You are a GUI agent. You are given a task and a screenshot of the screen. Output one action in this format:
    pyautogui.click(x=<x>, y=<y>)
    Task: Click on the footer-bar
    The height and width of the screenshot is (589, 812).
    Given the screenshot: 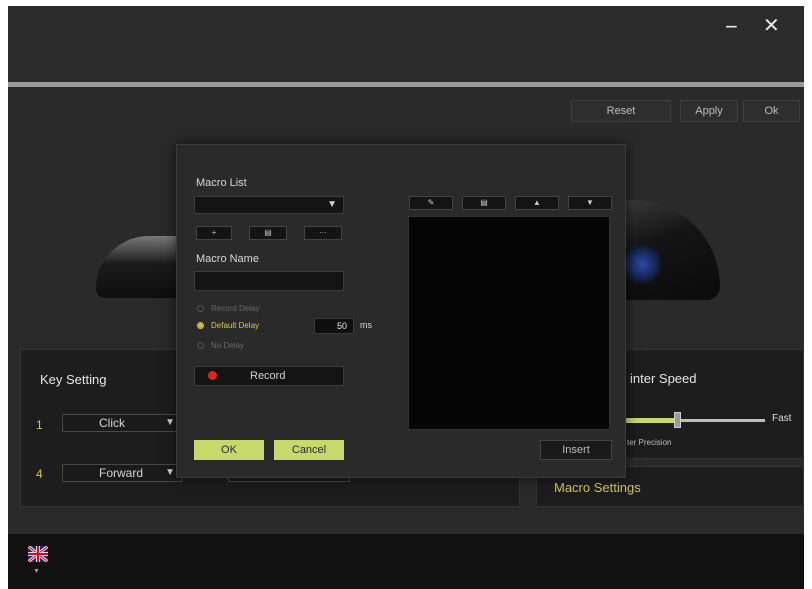 What is the action you would take?
    pyautogui.click(x=406, y=561)
    